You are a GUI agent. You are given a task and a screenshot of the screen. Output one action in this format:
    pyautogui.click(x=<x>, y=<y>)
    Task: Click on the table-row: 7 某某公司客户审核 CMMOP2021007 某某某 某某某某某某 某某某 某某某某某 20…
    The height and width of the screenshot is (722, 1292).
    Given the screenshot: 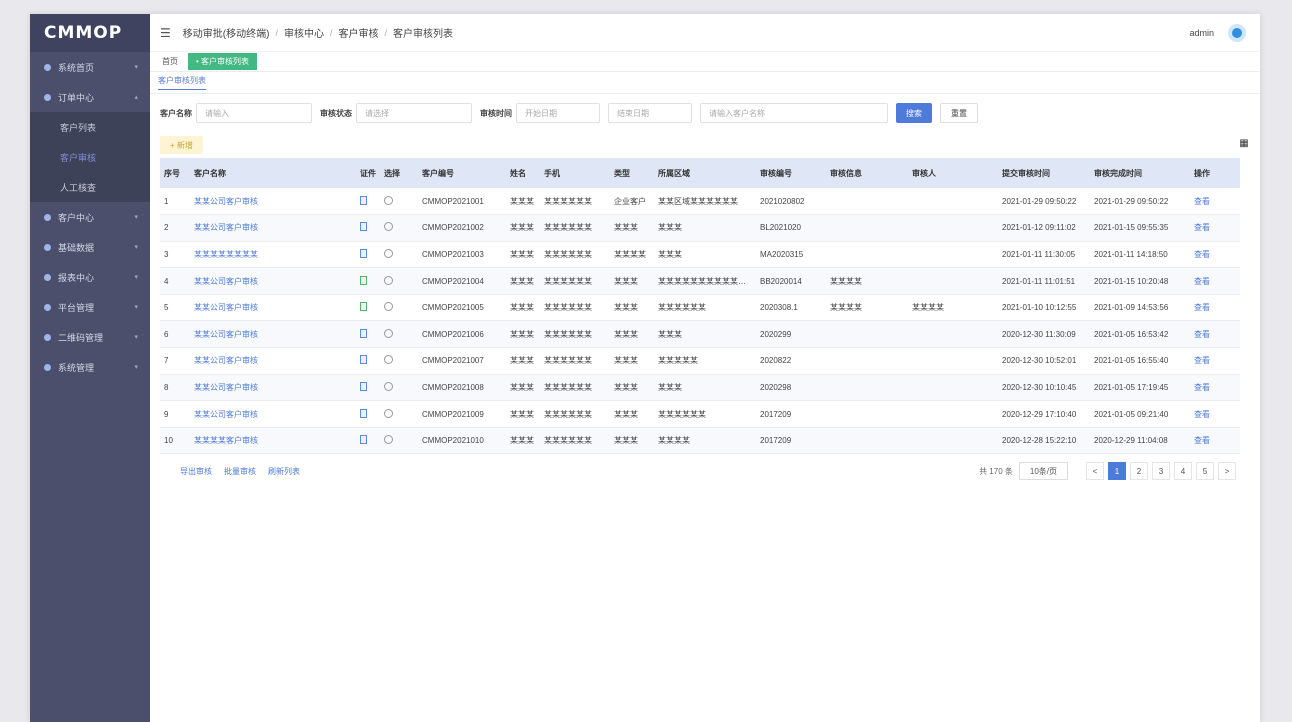 What is the action you would take?
    pyautogui.click(x=700, y=361)
    